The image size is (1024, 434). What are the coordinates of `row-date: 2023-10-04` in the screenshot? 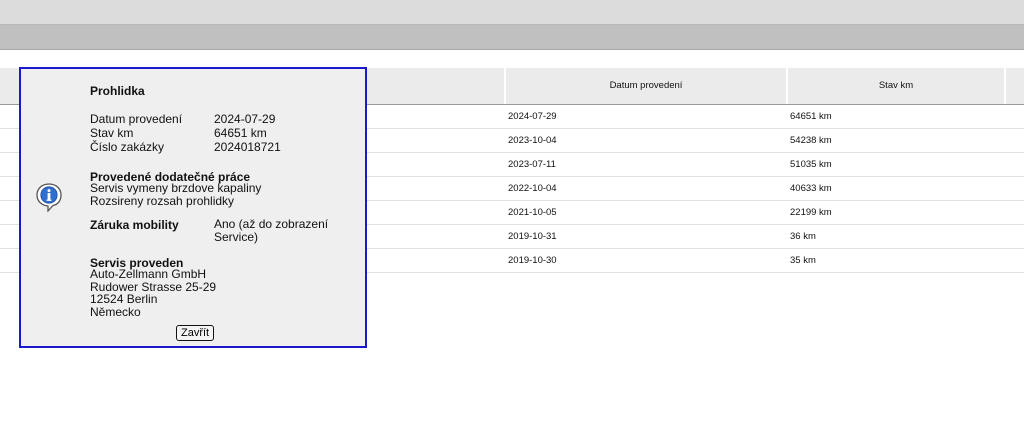 It's located at (532, 140).